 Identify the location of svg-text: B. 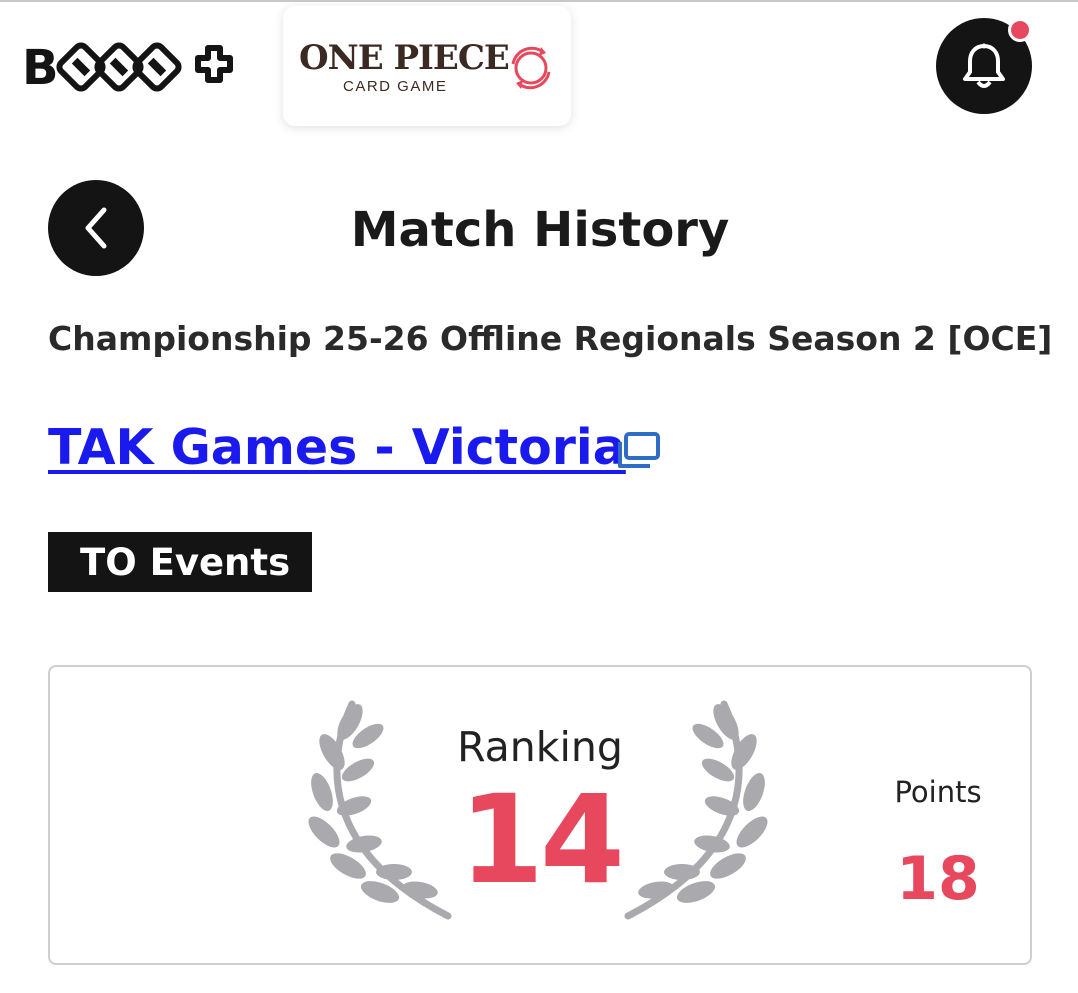
(40, 67).